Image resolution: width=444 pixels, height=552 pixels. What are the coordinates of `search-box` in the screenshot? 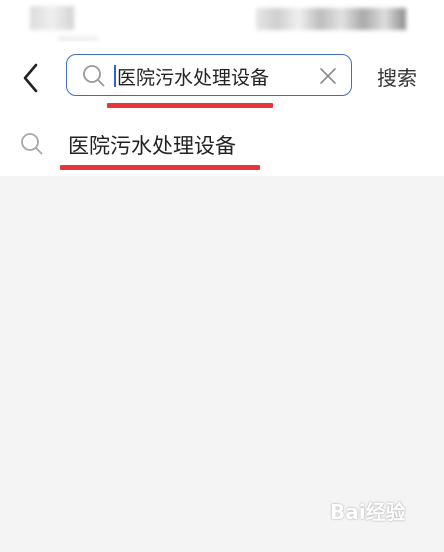 It's located at (209, 75).